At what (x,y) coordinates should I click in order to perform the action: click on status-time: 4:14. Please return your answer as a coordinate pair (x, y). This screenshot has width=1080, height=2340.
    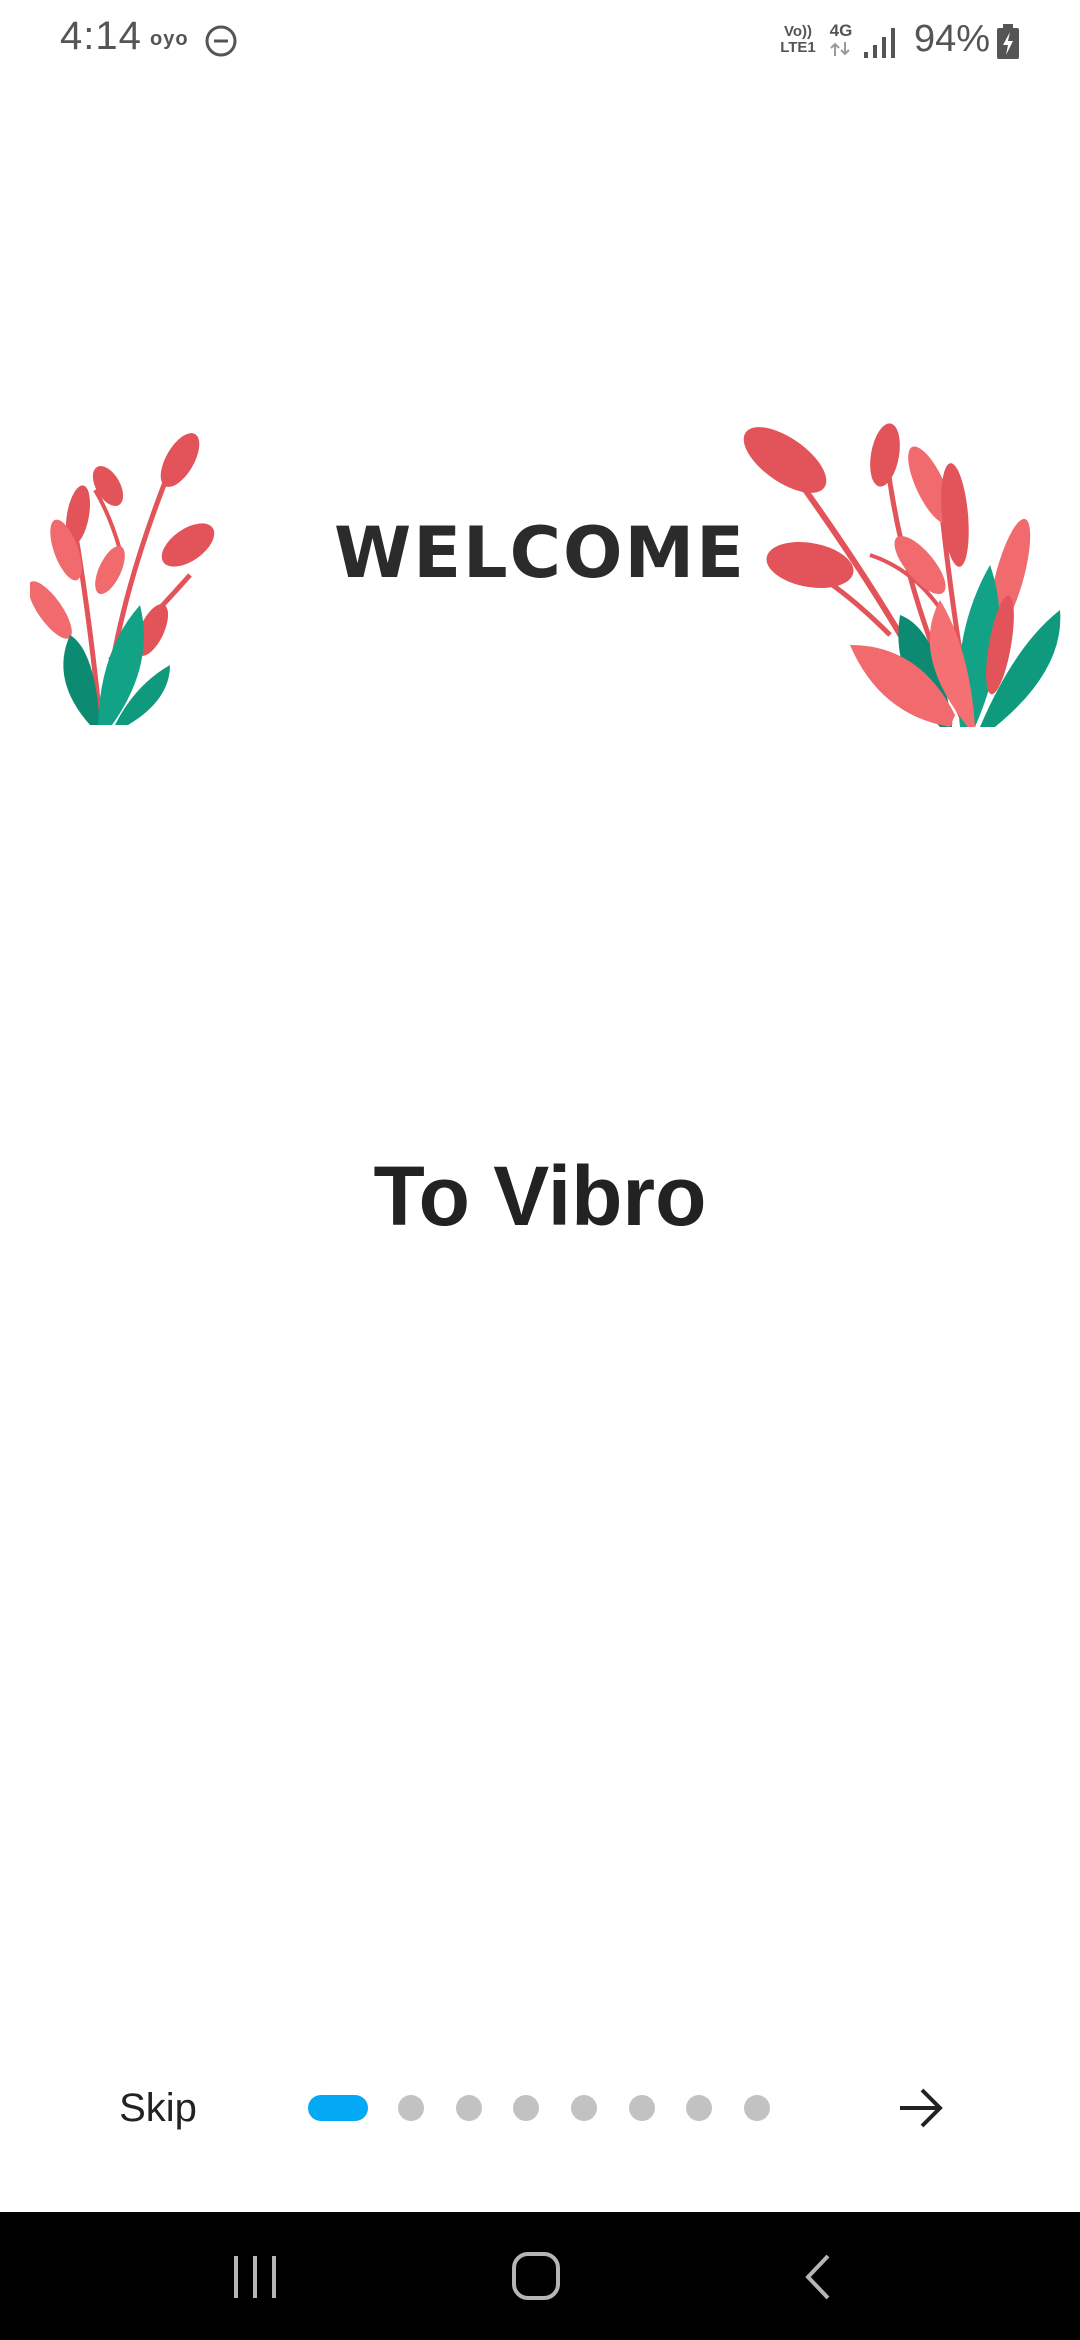
    Looking at the image, I should click on (101, 36).